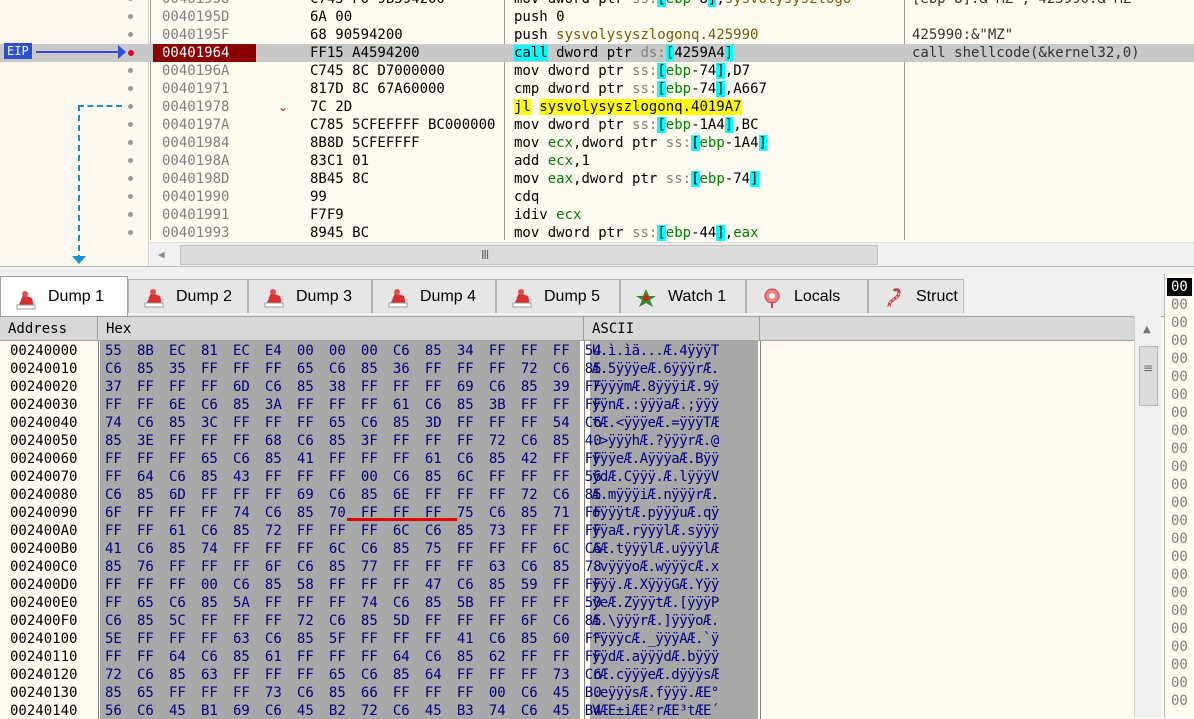 The width and height of the screenshot is (1194, 719). I want to click on dump-ascii: VÆE±iÆE²rÆE³tÆE´, so click(655, 711).